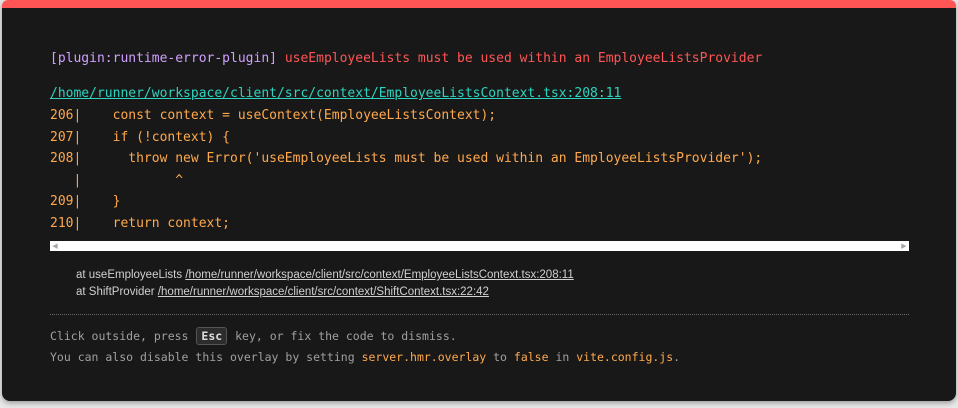  What do you see at coordinates (131, 275) in the screenshot?
I see `stack-frame-prefix: at useEmployeeLists` at bounding box center [131, 275].